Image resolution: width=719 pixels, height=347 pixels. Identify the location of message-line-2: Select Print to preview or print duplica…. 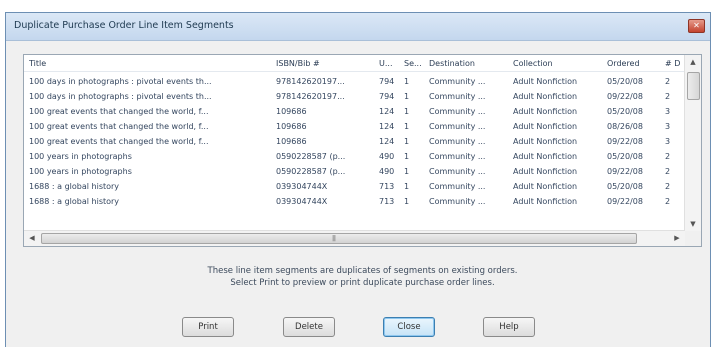
(362, 283).